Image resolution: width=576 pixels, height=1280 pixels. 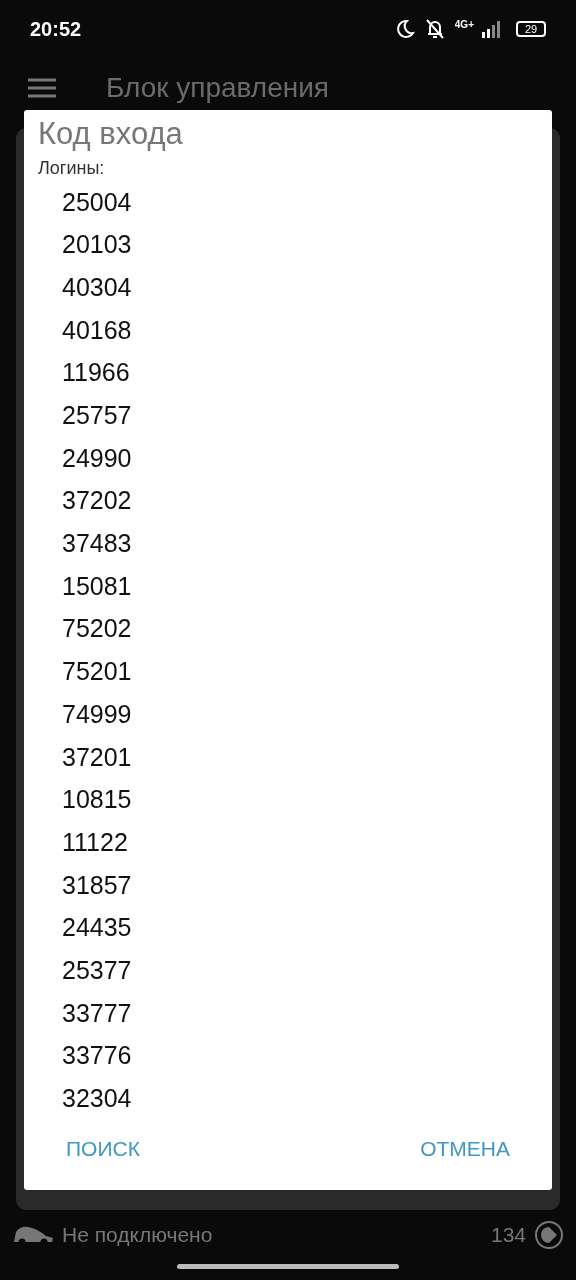 What do you see at coordinates (288, 373) in the screenshot?
I see `login-item: 11966` at bounding box center [288, 373].